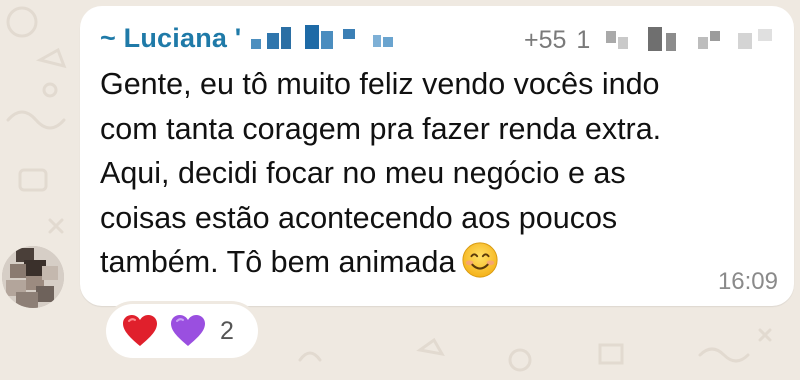  Describe the element at coordinates (545, 39) in the screenshot. I see `phone-prefix: +55` at that location.